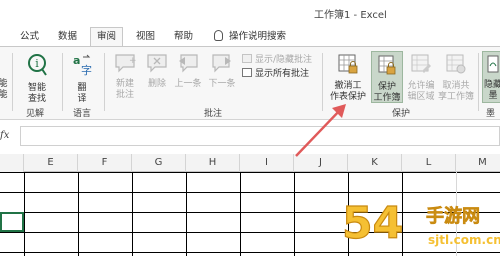 This screenshot has height=259, width=500. Describe the element at coordinates (183, 36) in the screenshot. I see `tab-help: 帮助` at that location.